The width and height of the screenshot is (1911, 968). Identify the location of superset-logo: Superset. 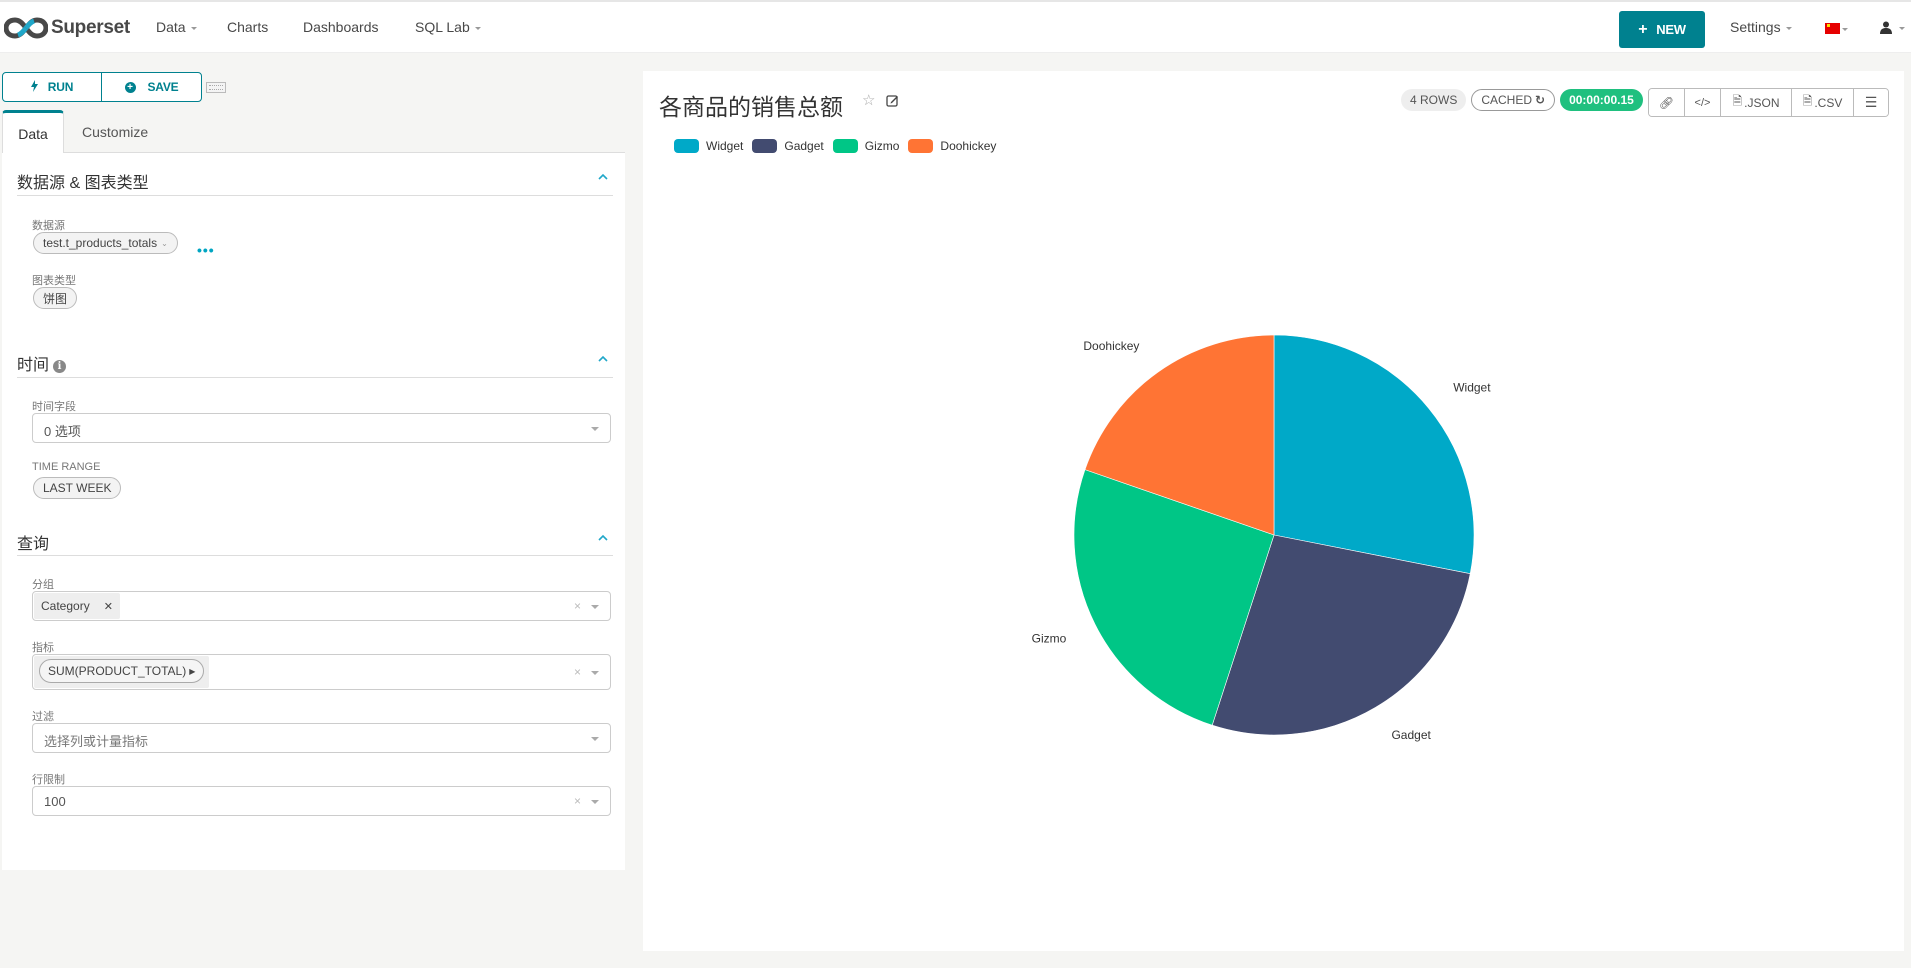
(67, 28).